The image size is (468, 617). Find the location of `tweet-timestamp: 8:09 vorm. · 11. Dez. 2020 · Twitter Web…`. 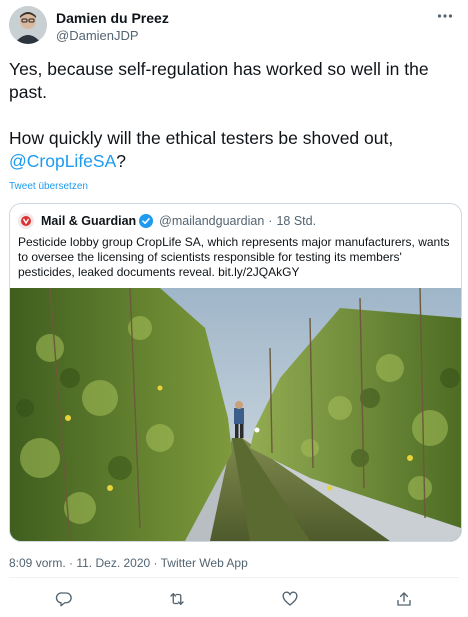

tweet-timestamp: 8:09 vorm. · 11. Dez. 2020 · Twitter Web… is located at coordinates (128, 563).